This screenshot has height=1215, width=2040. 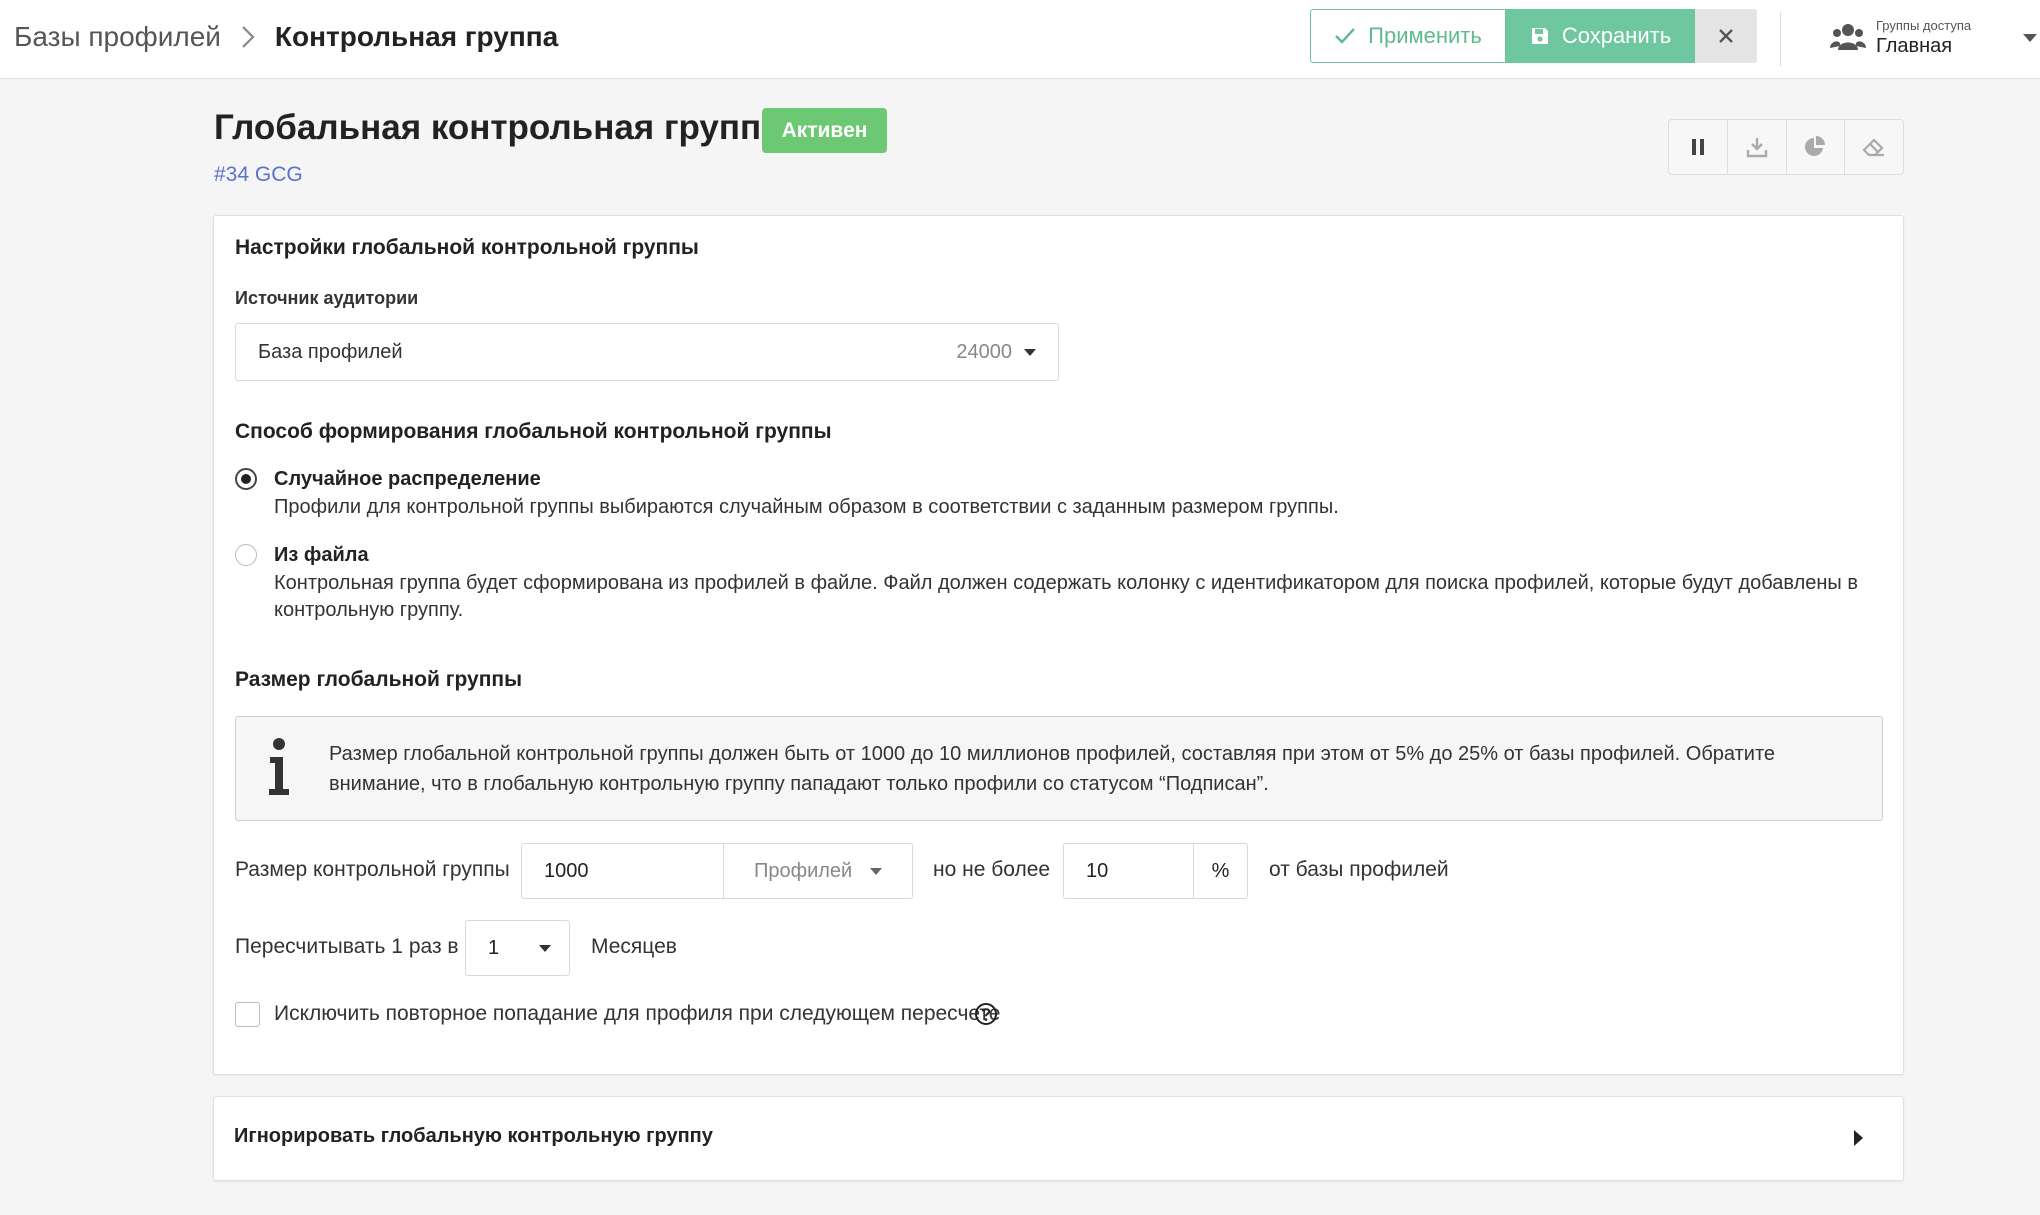 I want to click on size-unit-select: Профилей, so click(x=818, y=871).